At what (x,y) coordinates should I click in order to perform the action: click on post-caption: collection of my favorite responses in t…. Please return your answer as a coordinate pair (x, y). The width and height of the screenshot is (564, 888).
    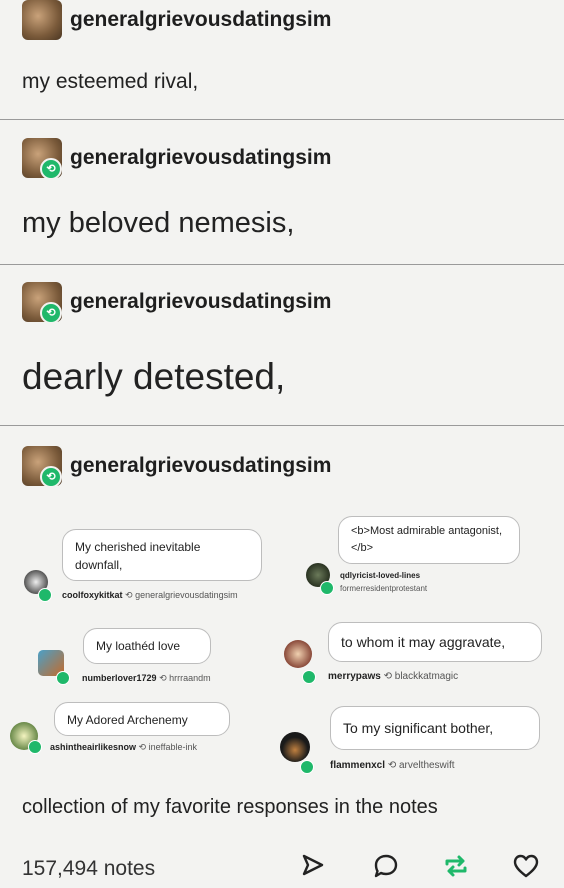
    Looking at the image, I should click on (230, 807).